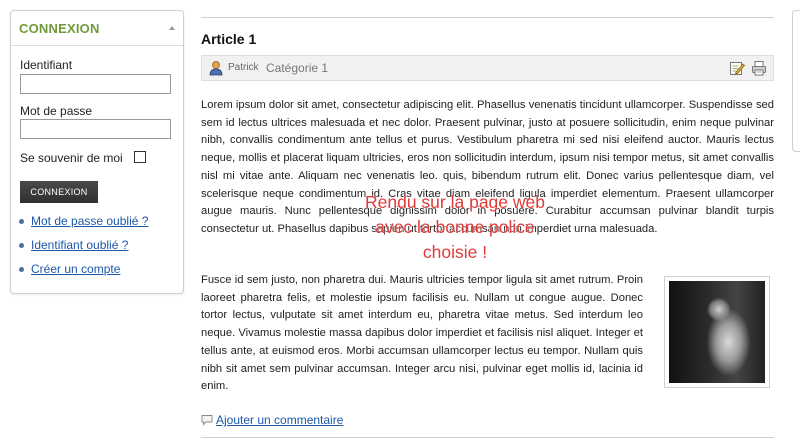 The width and height of the screenshot is (800, 446). What do you see at coordinates (759, 68) in the screenshot?
I see `print-icon` at bounding box center [759, 68].